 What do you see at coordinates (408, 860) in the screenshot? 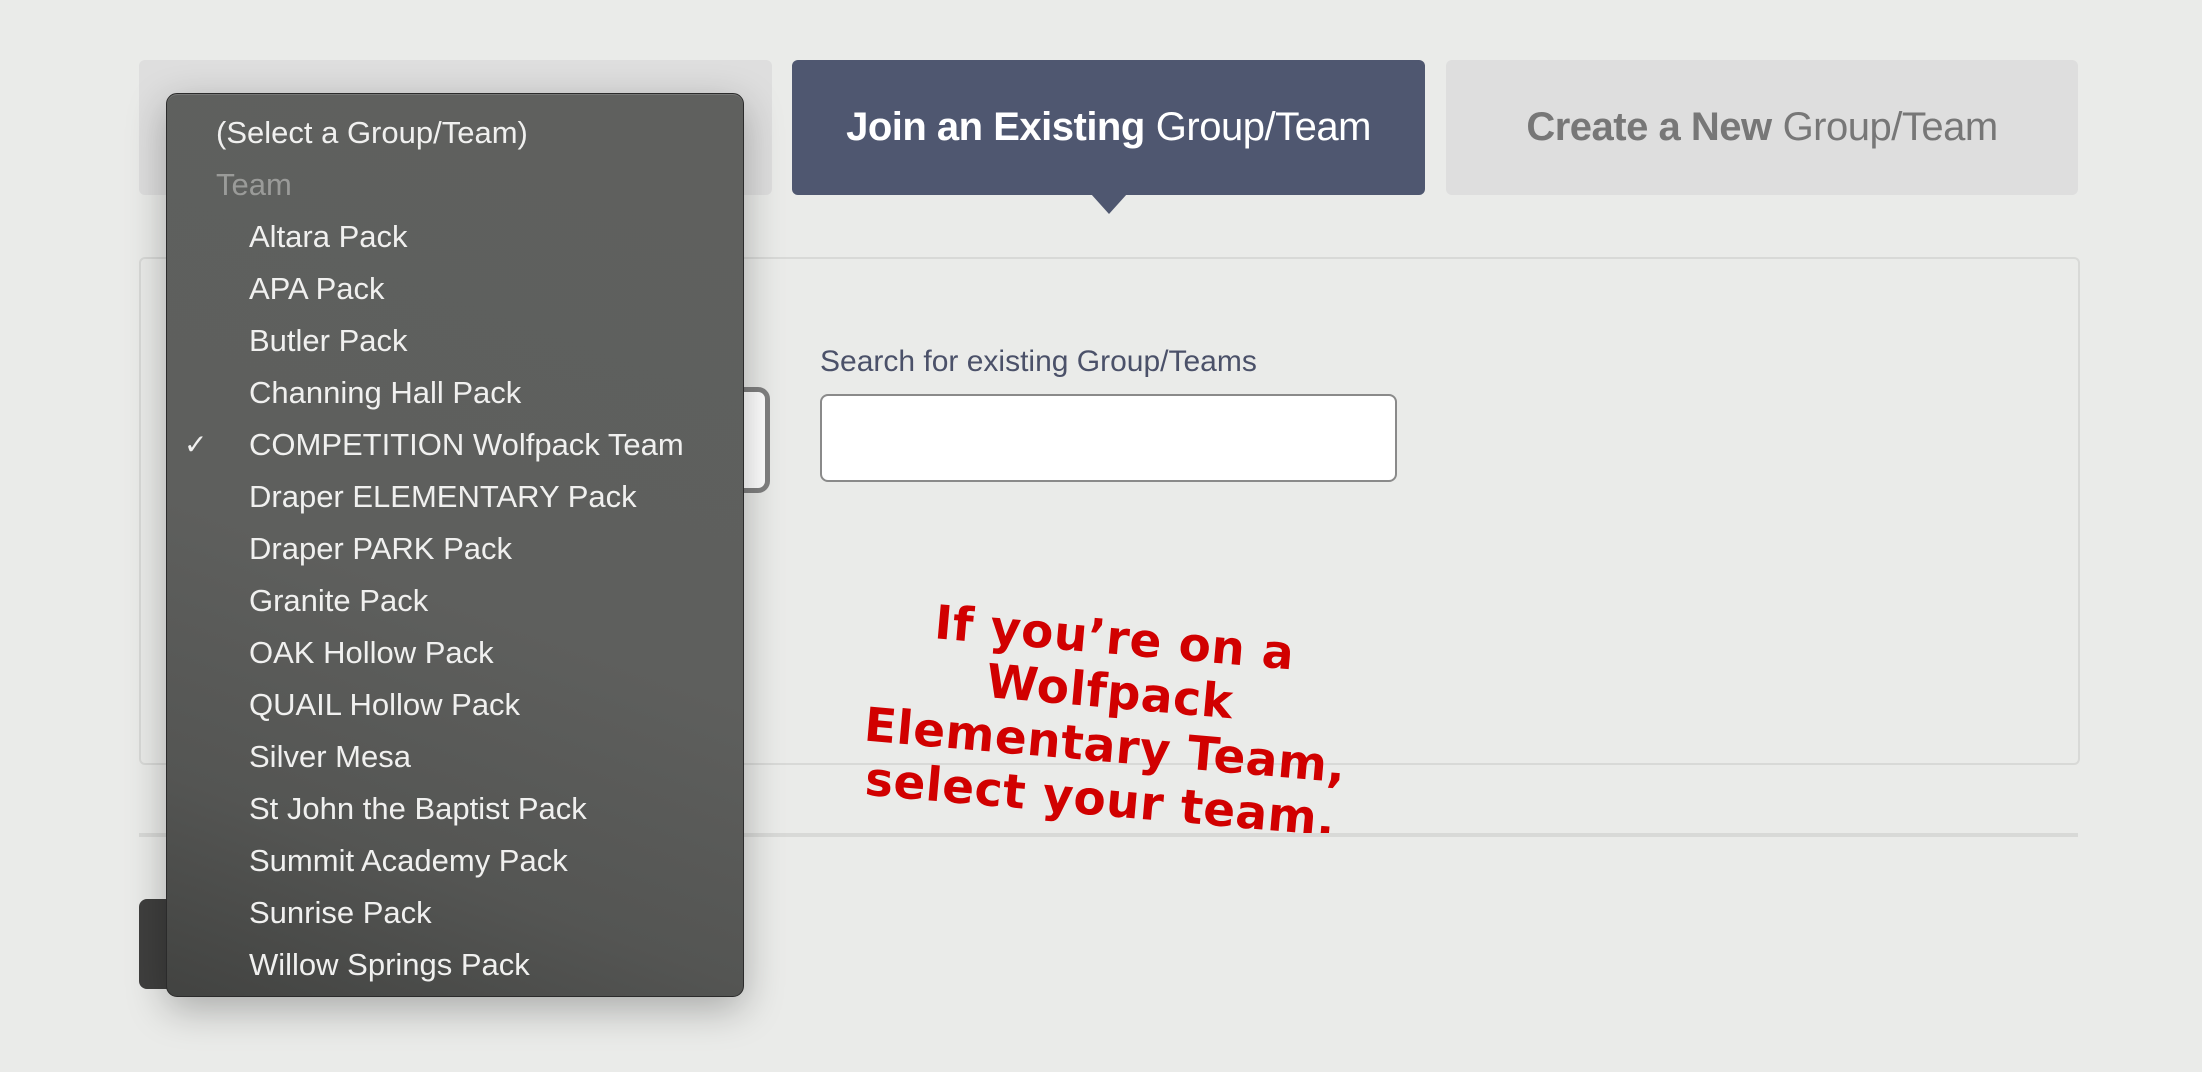
I see `dropdown-option-label: Summit Academy Pack` at bounding box center [408, 860].